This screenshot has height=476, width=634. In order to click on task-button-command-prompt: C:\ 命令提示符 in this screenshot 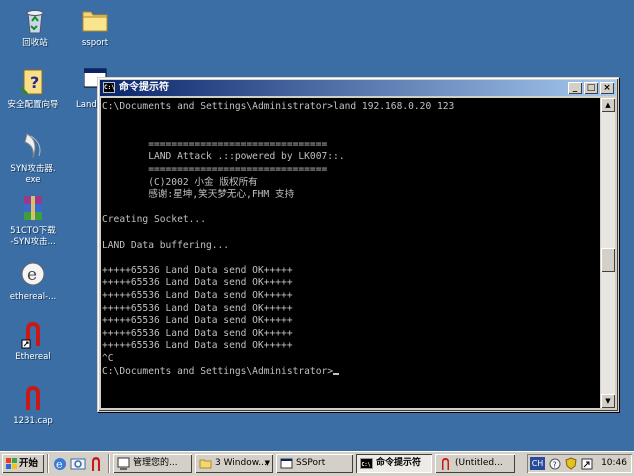, I will do `click(394, 463)`.